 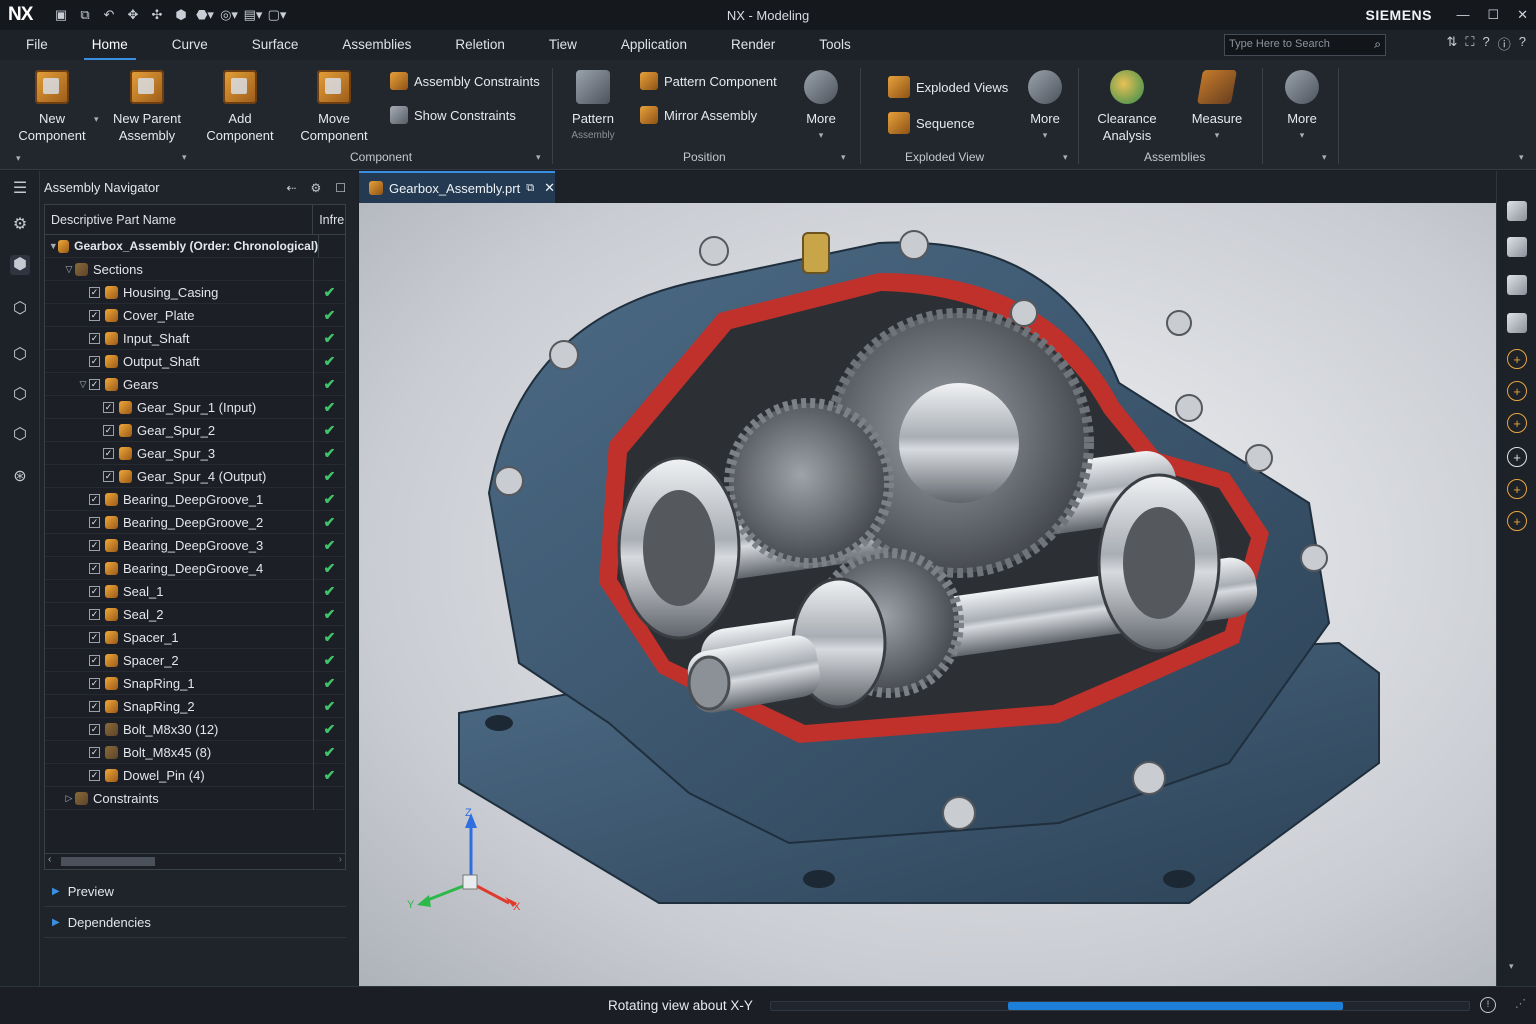 I want to click on sequence-button: Sequence, so click(x=931, y=123).